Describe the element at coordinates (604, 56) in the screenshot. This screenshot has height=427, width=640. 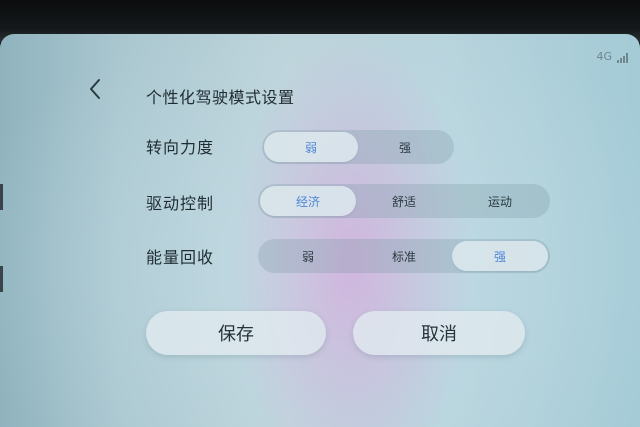
I see `network-type: 4G` at that location.